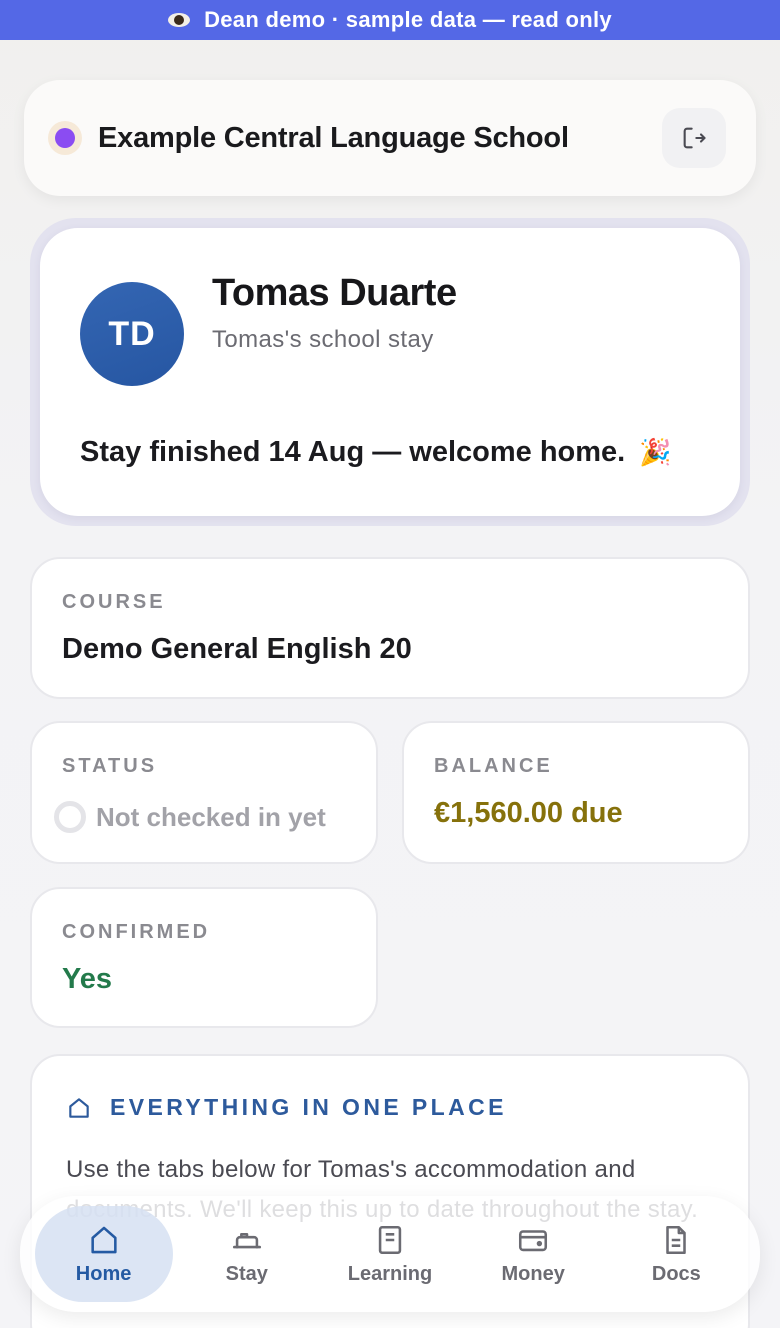  What do you see at coordinates (70, 817) in the screenshot?
I see `status-ring-icon` at bounding box center [70, 817].